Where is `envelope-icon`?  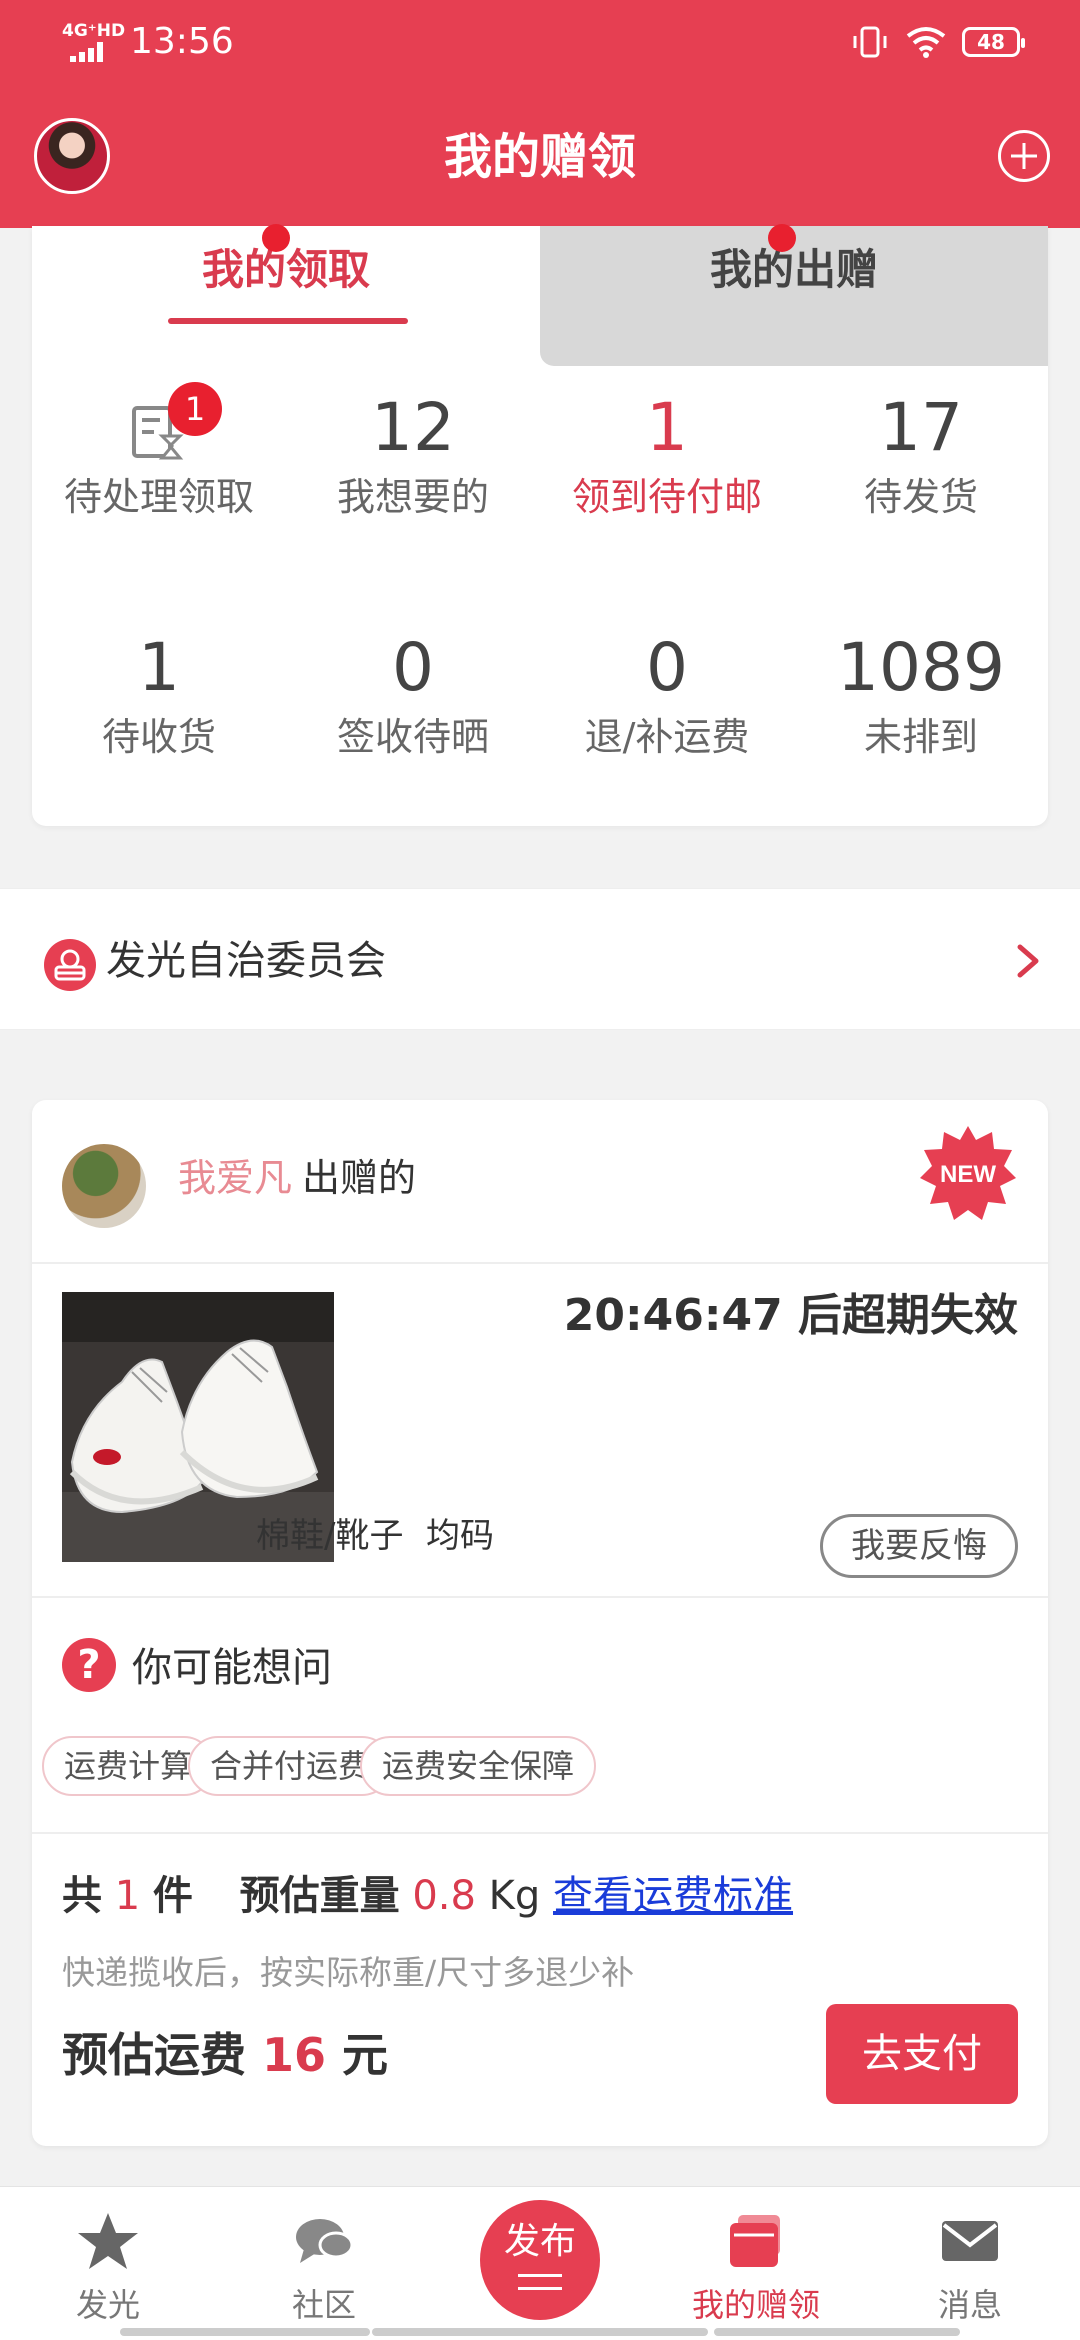 envelope-icon is located at coordinates (970, 2241).